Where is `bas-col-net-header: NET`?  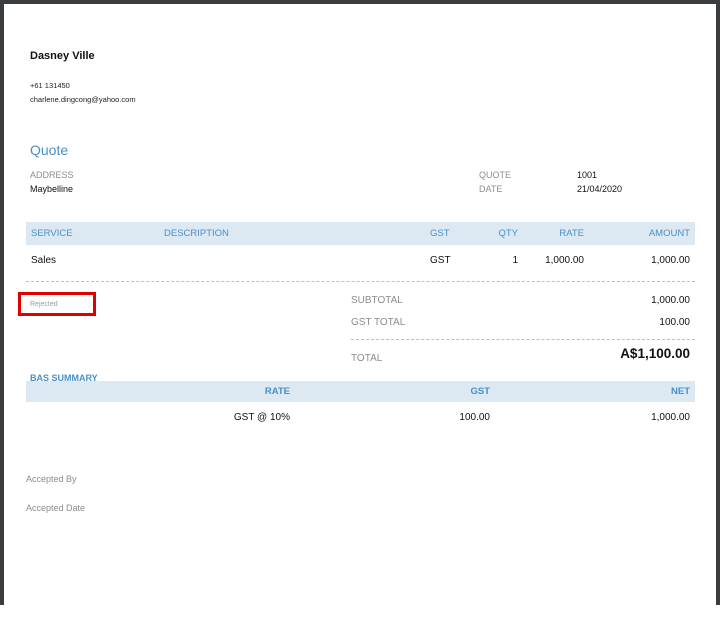 bas-col-net-header: NET is located at coordinates (680, 391).